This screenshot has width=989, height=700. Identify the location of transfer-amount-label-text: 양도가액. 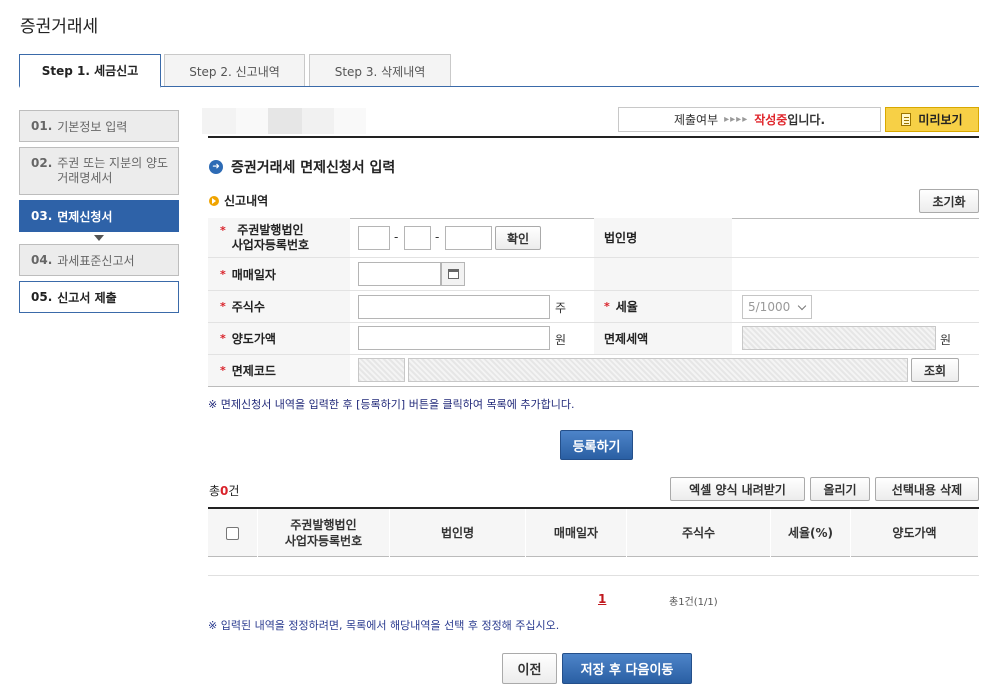
(253, 339).